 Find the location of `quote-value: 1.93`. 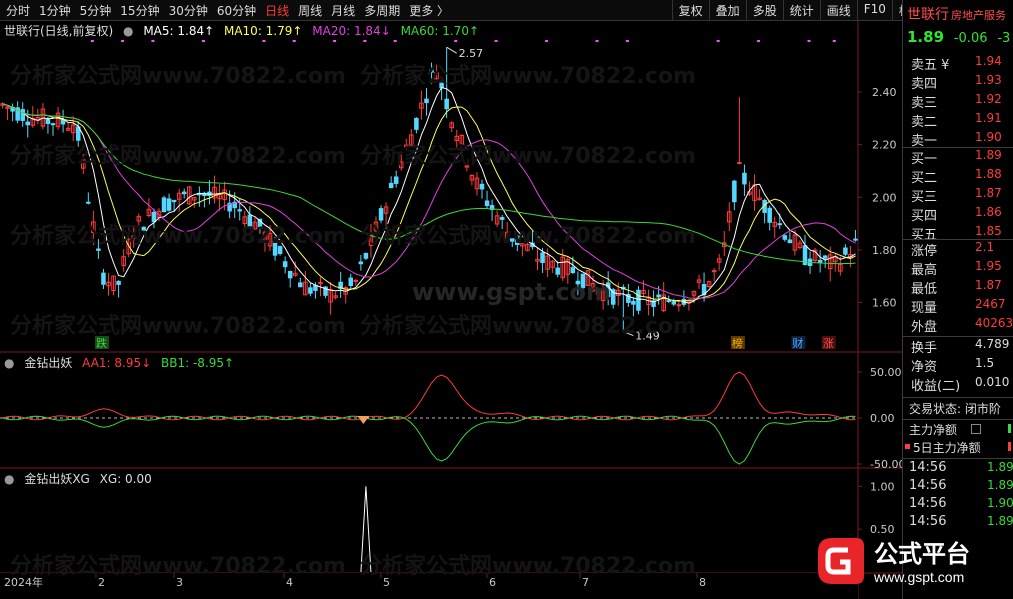

quote-value: 1.93 is located at coordinates (988, 80).